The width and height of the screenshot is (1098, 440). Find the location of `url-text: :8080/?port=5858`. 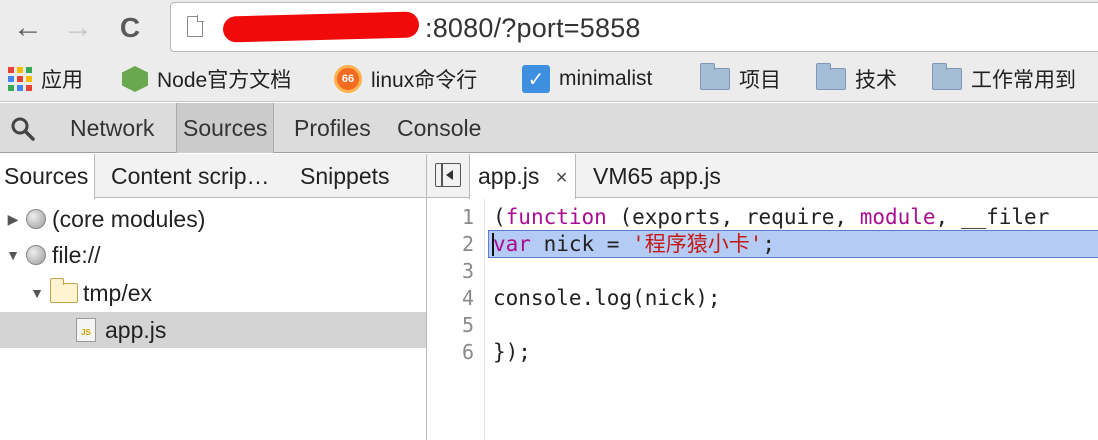

url-text: :8080/?port=5858 is located at coordinates (533, 28).